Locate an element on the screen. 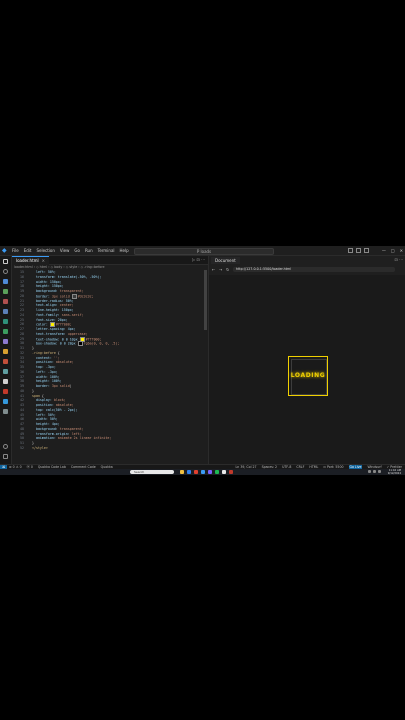  search-icon is located at coordinates (5, 271).